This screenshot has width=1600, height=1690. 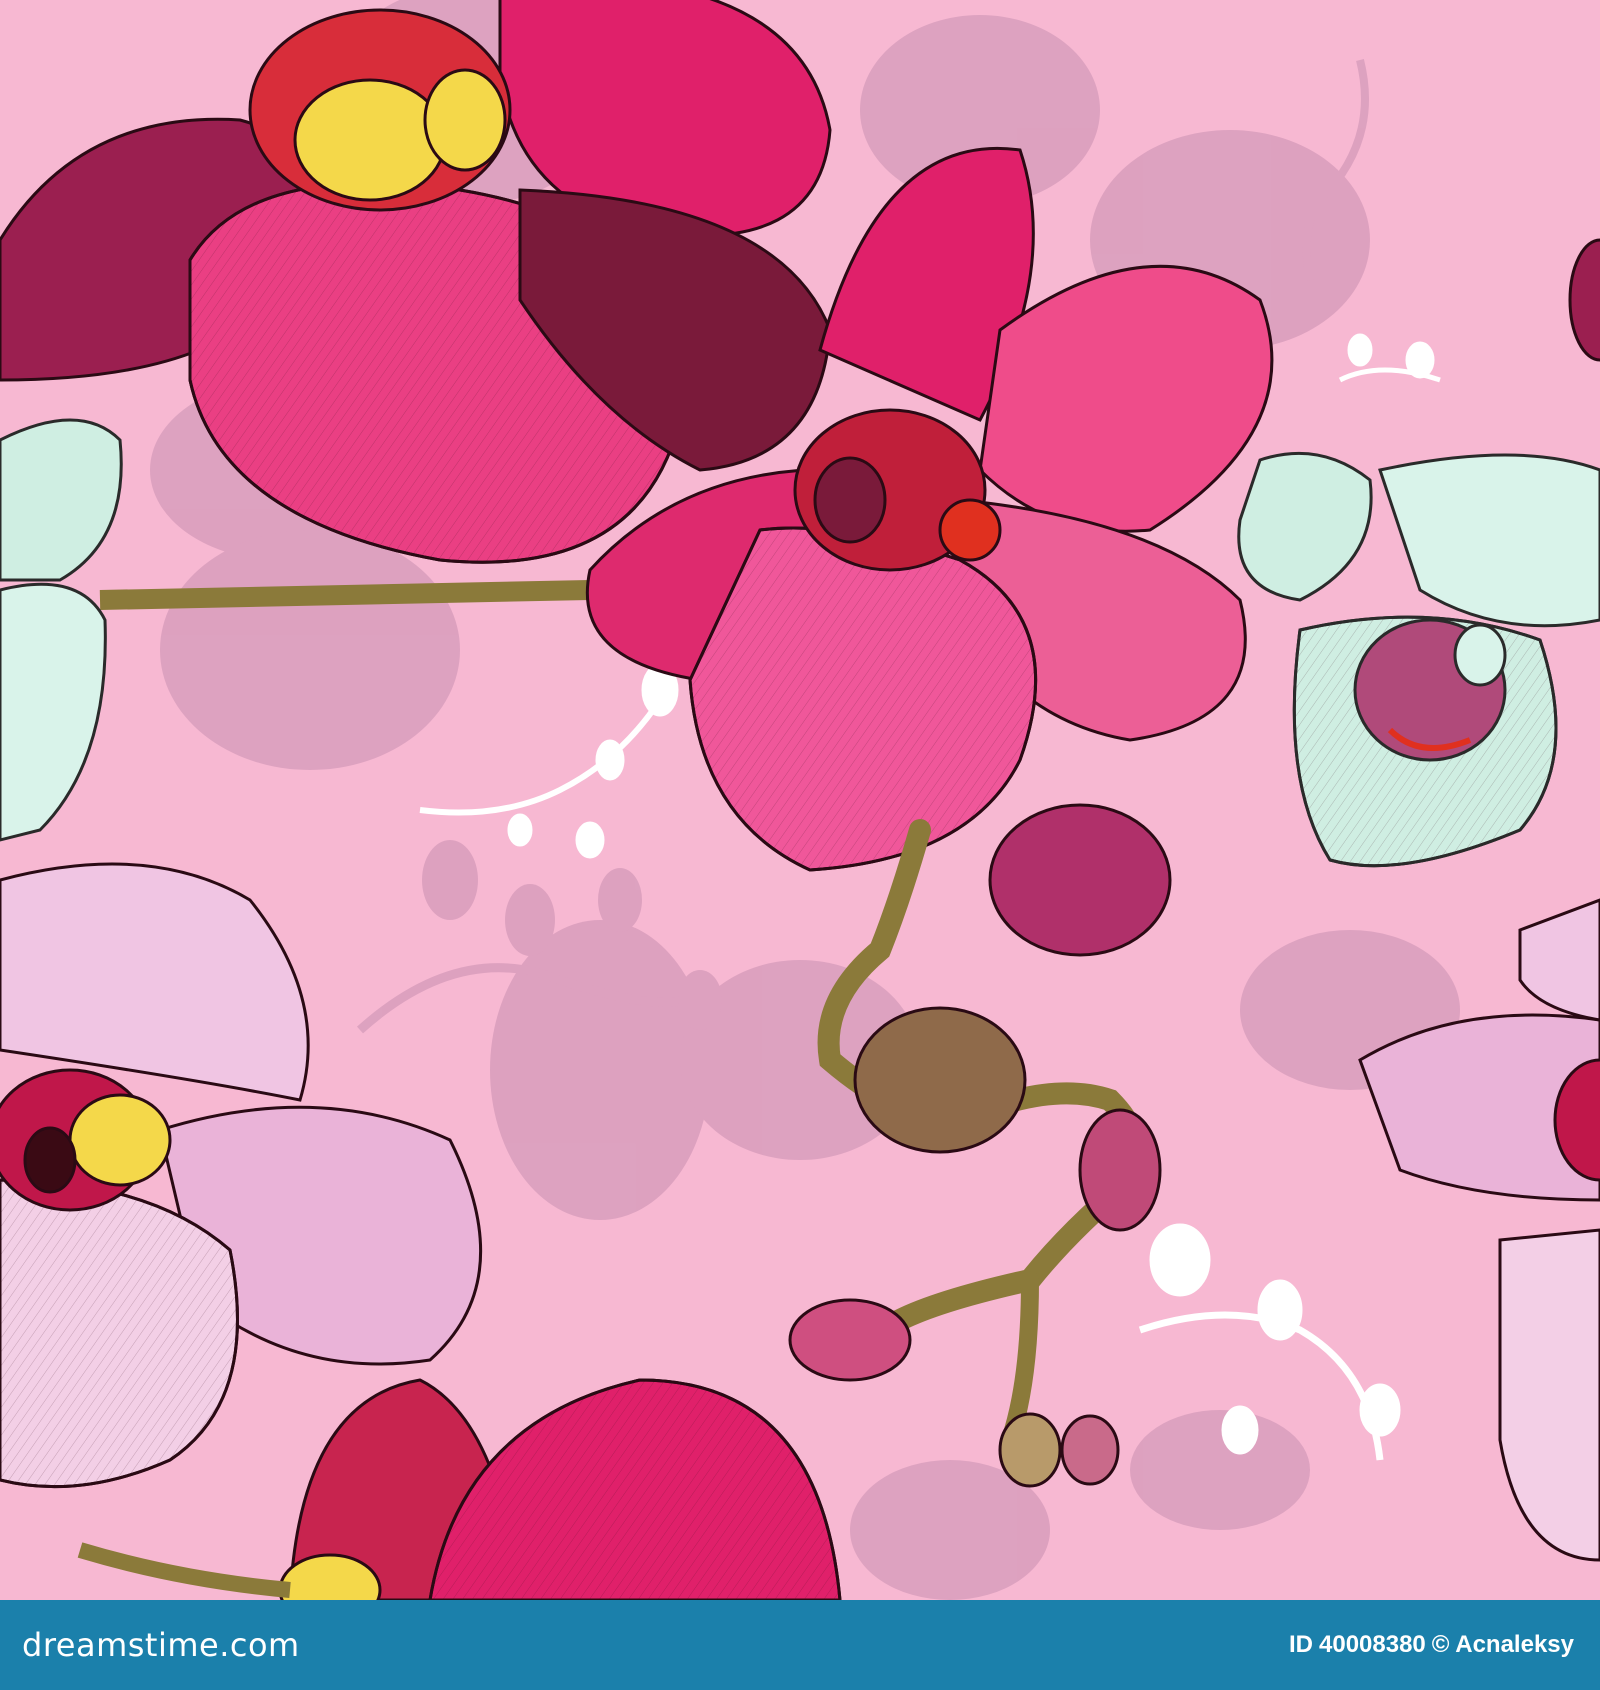 I want to click on stem-left, so click(x=345, y=595).